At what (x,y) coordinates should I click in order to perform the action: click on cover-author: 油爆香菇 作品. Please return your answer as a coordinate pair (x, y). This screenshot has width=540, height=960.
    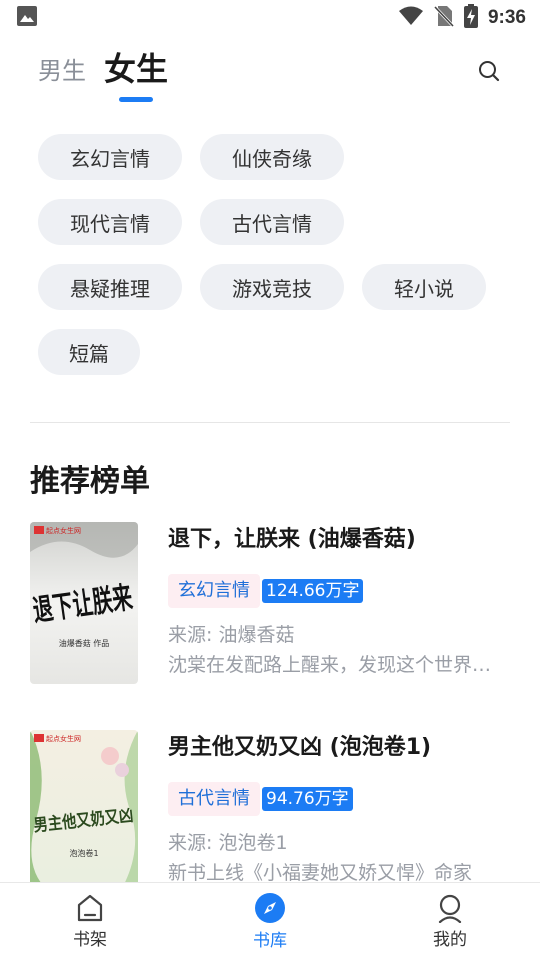
    Looking at the image, I should click on (84, 643).